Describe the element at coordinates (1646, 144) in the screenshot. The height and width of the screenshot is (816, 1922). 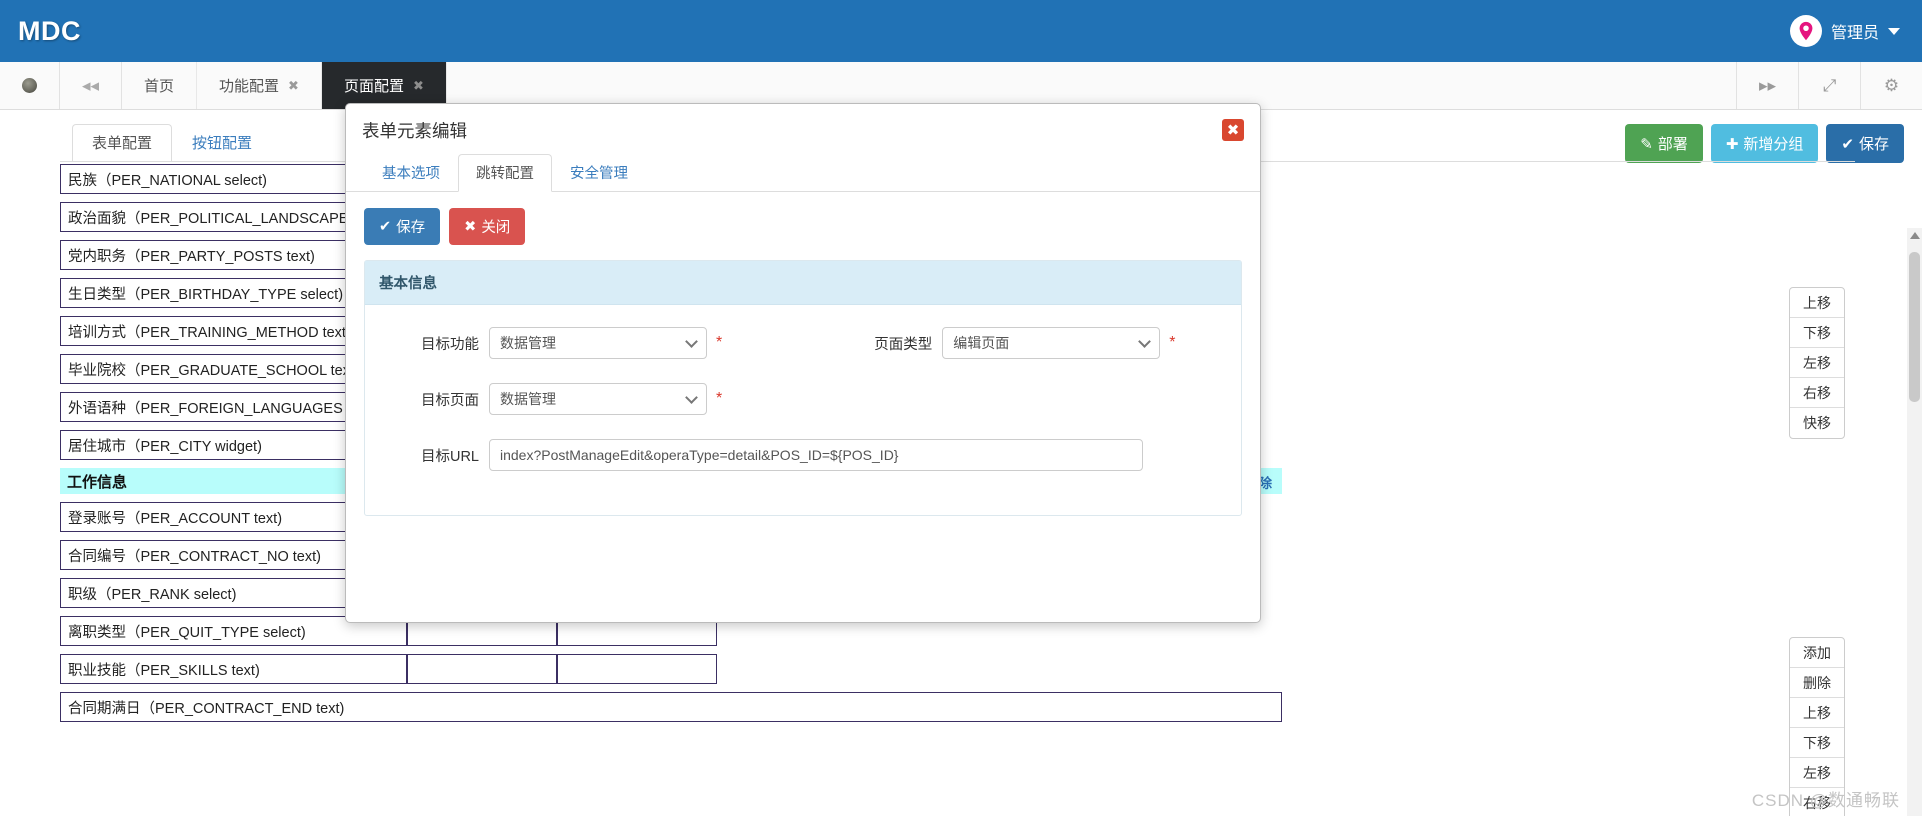
I see `deploy-icon: ✎` at that location.